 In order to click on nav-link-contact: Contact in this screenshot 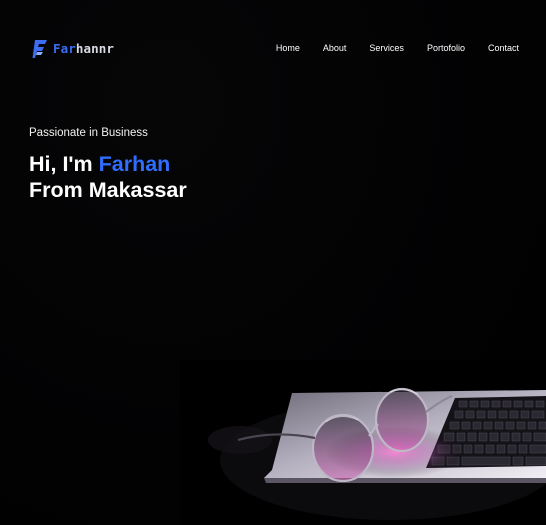, I will do `click(503, 48)`.